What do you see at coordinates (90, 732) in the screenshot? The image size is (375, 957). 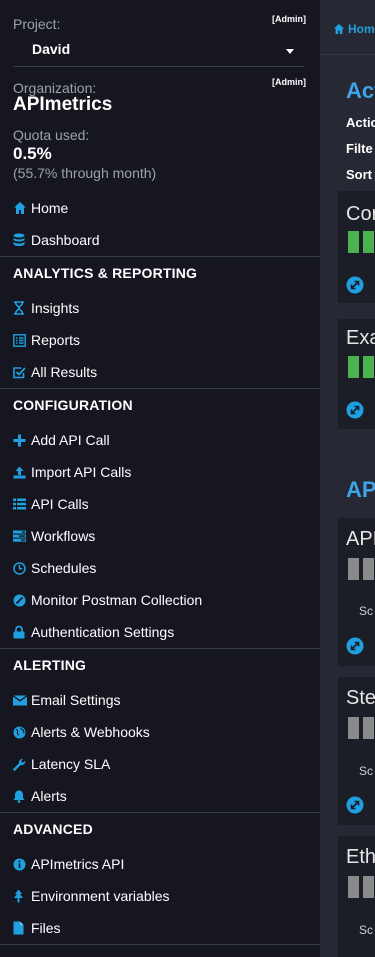 I see `nav-item-label: Alerts & Webhooks` at bounding box center [90, 732].